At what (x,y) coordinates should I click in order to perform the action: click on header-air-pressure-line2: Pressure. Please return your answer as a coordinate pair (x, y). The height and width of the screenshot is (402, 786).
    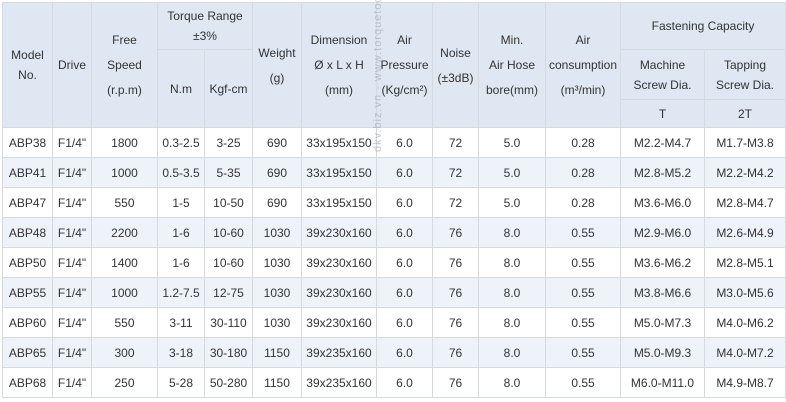
    Looking at the image, I should click on (404, 65).